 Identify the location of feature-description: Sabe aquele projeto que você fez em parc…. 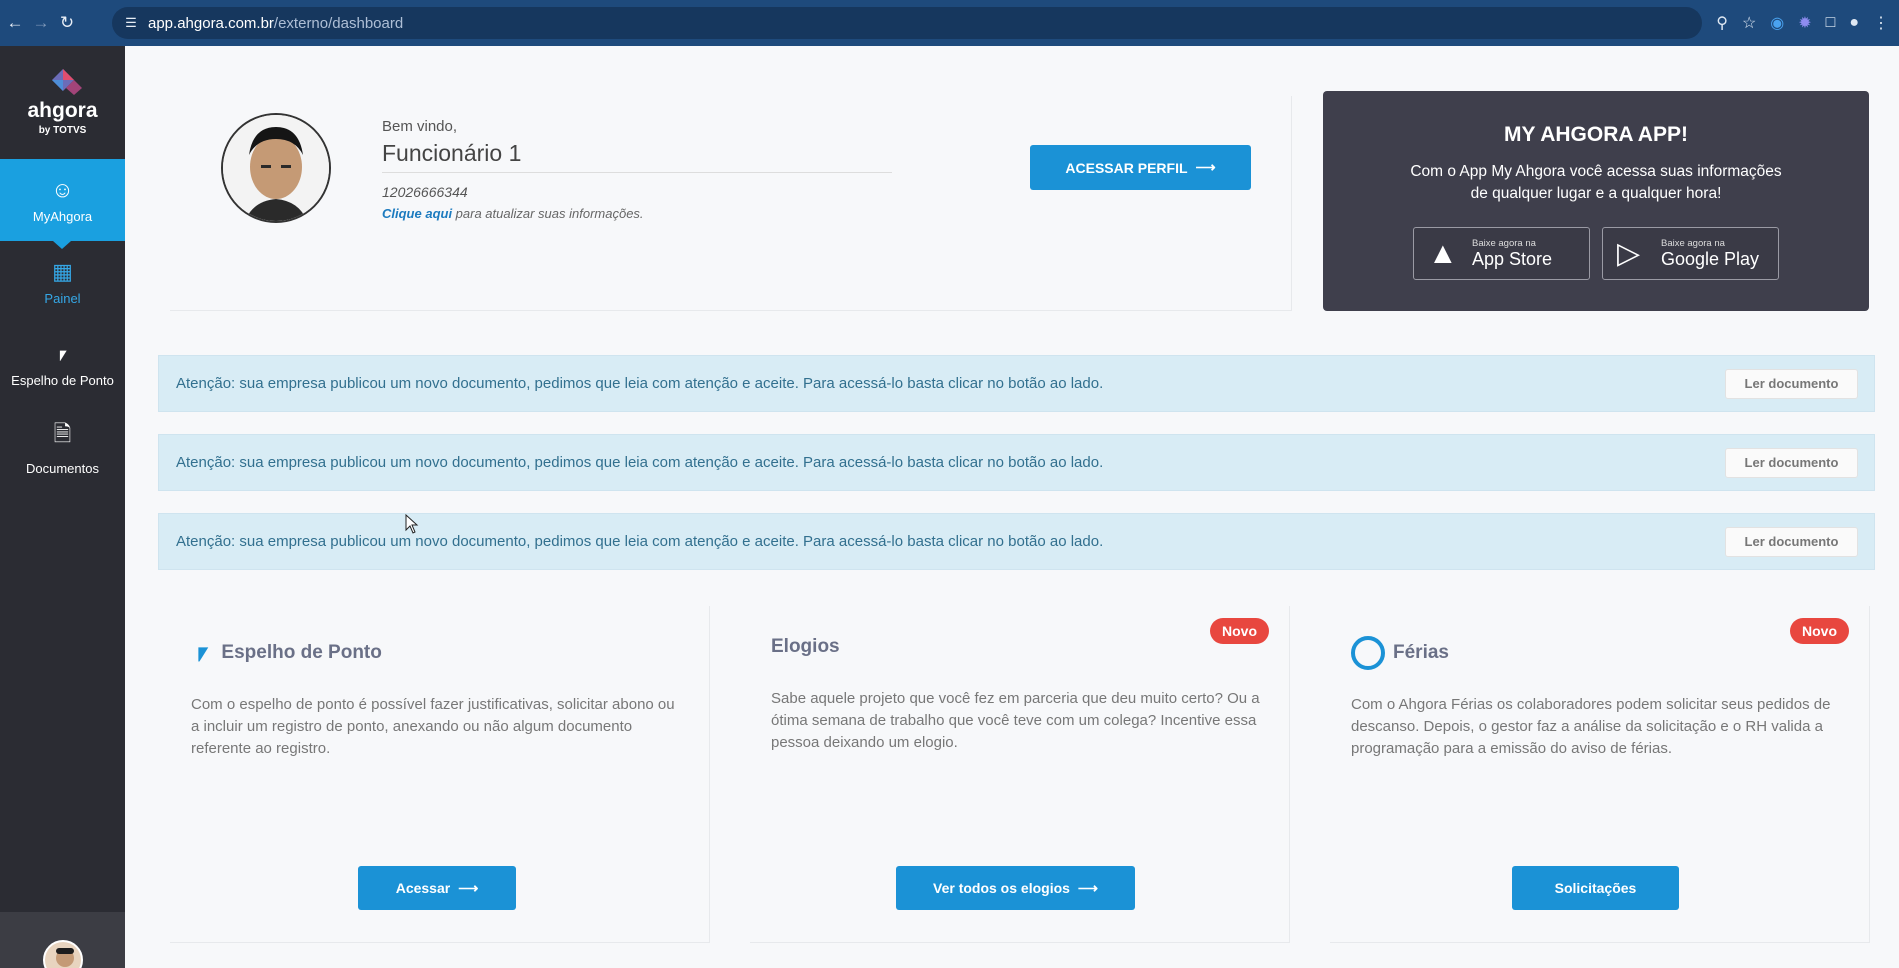
(1015, 720).